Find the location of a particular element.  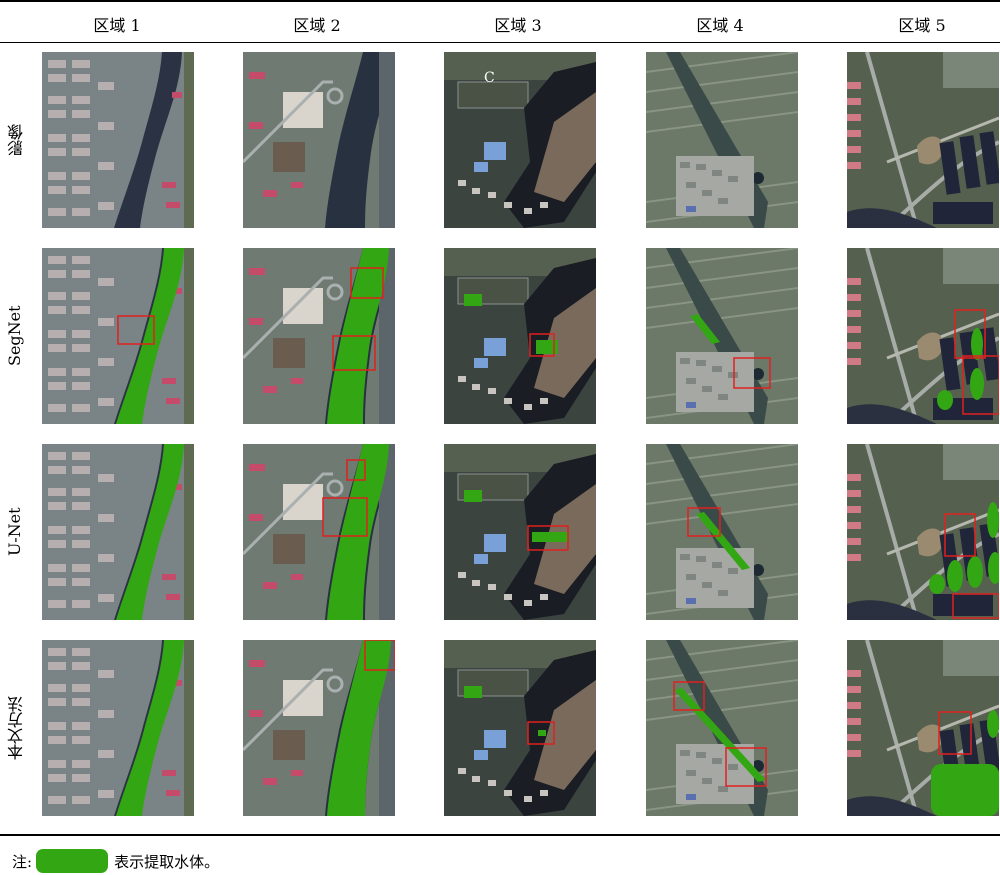

column-header-4: 区域 4 is located at coordinates (720, 25).